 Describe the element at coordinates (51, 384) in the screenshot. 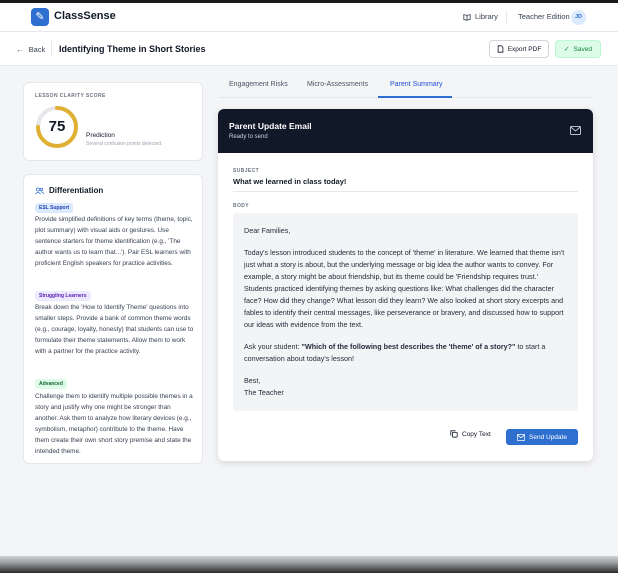

I see `advanced-tag: Advanced` at that location.